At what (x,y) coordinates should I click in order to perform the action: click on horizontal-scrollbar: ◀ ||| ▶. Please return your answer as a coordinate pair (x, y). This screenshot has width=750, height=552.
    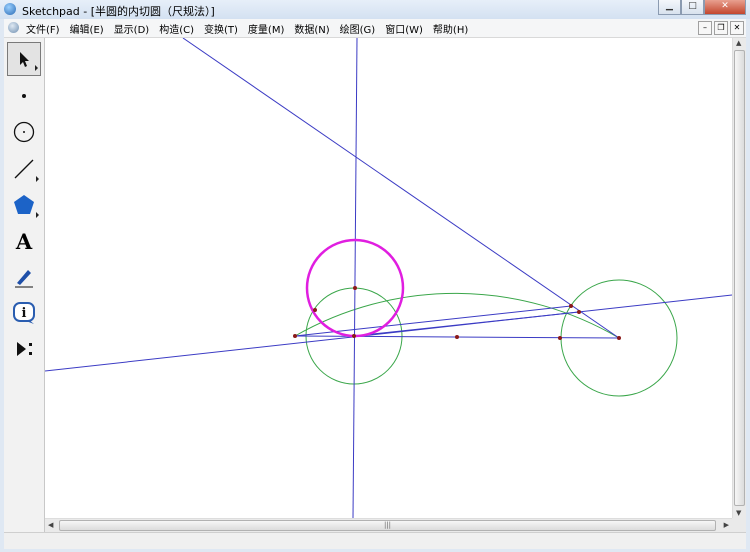
    Looking at the image, I should click on (388, 525).